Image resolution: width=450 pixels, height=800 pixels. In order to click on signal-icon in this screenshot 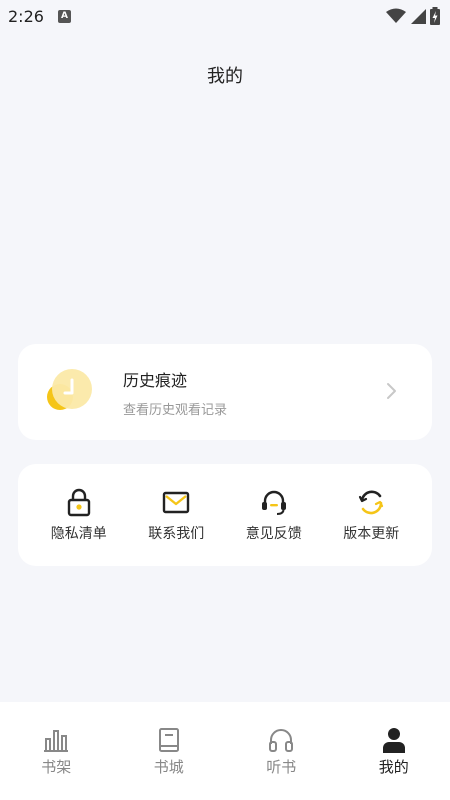, I will do `click(418, 16)`.